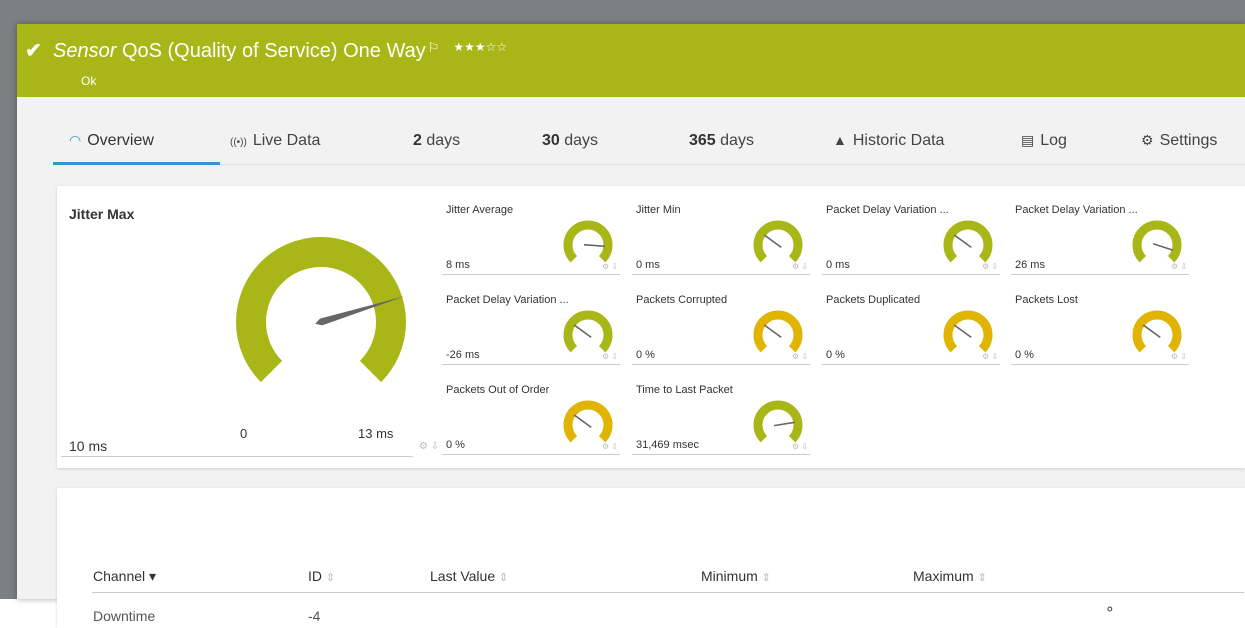  What do you see at coordinates (314, 616) in the screenshot?
I see `row-id: -4` at bounding box center [314, 616].